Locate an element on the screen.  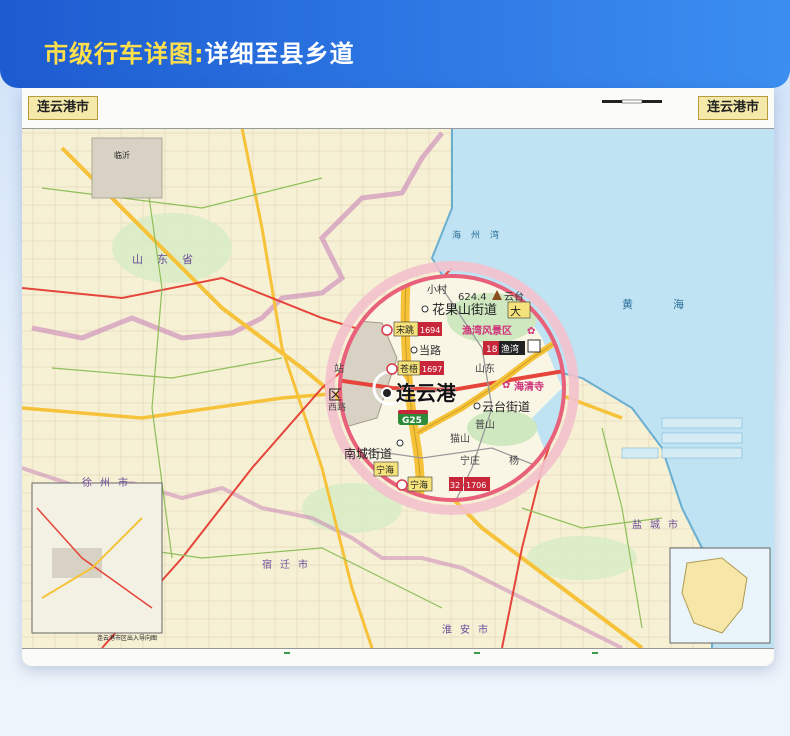
linyi-urban is located at coordinates (127, 168).